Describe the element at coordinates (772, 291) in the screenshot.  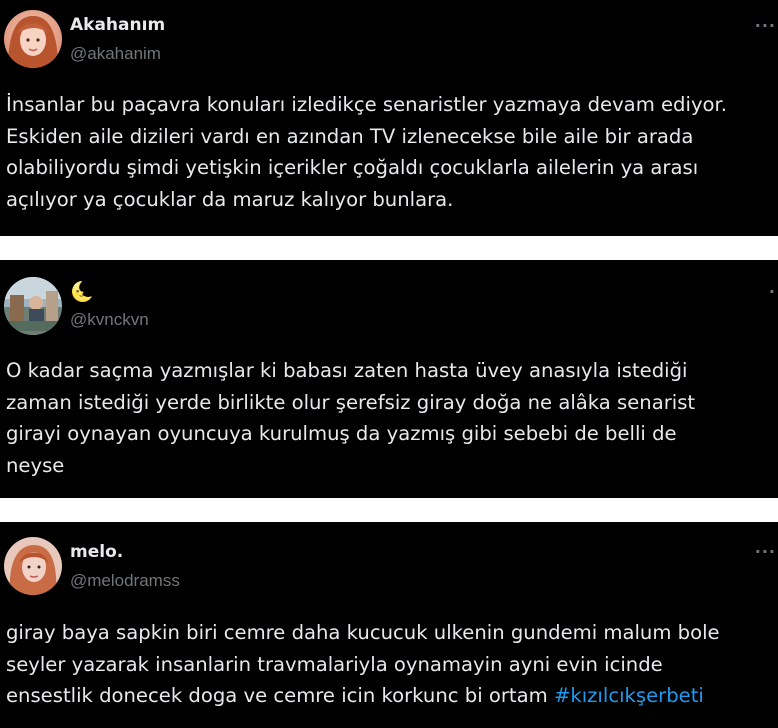
I see `more-options-icon: ·` at that location.